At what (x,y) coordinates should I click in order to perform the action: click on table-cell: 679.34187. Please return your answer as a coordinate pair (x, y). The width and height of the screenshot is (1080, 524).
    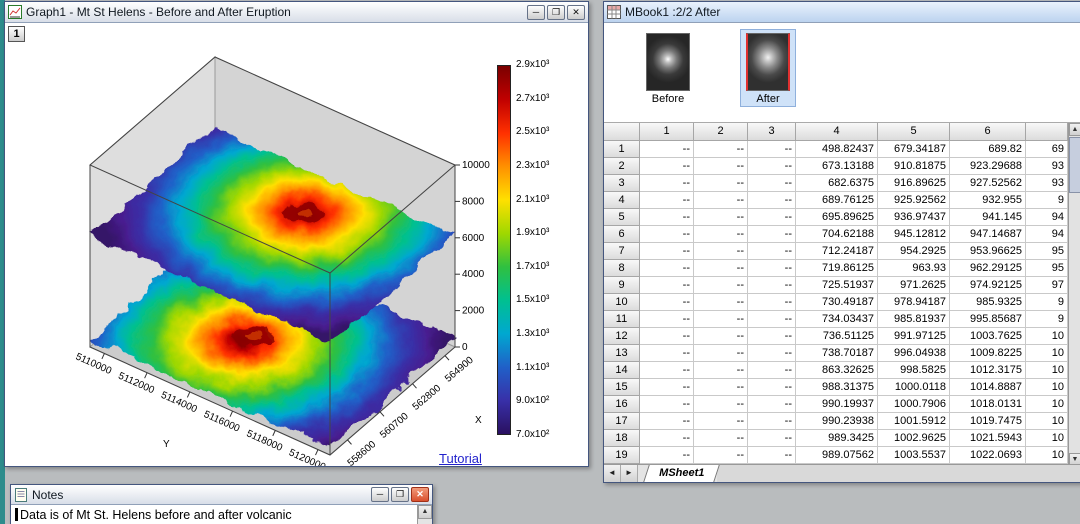
    Looking at the image, I should click on (914, 149).